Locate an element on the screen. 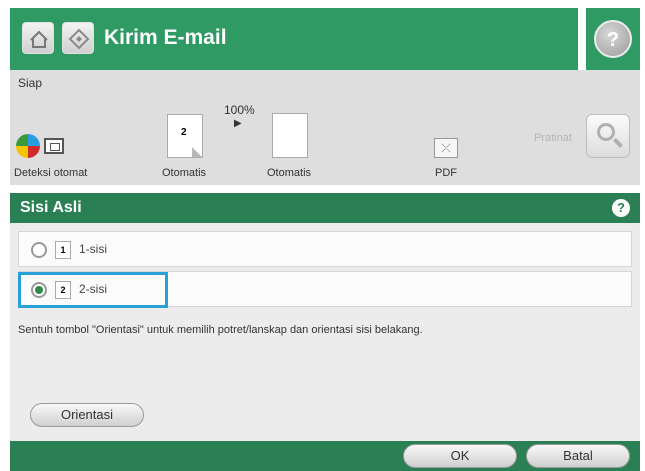  magnifier-icon is located at coordinates (606, 132).